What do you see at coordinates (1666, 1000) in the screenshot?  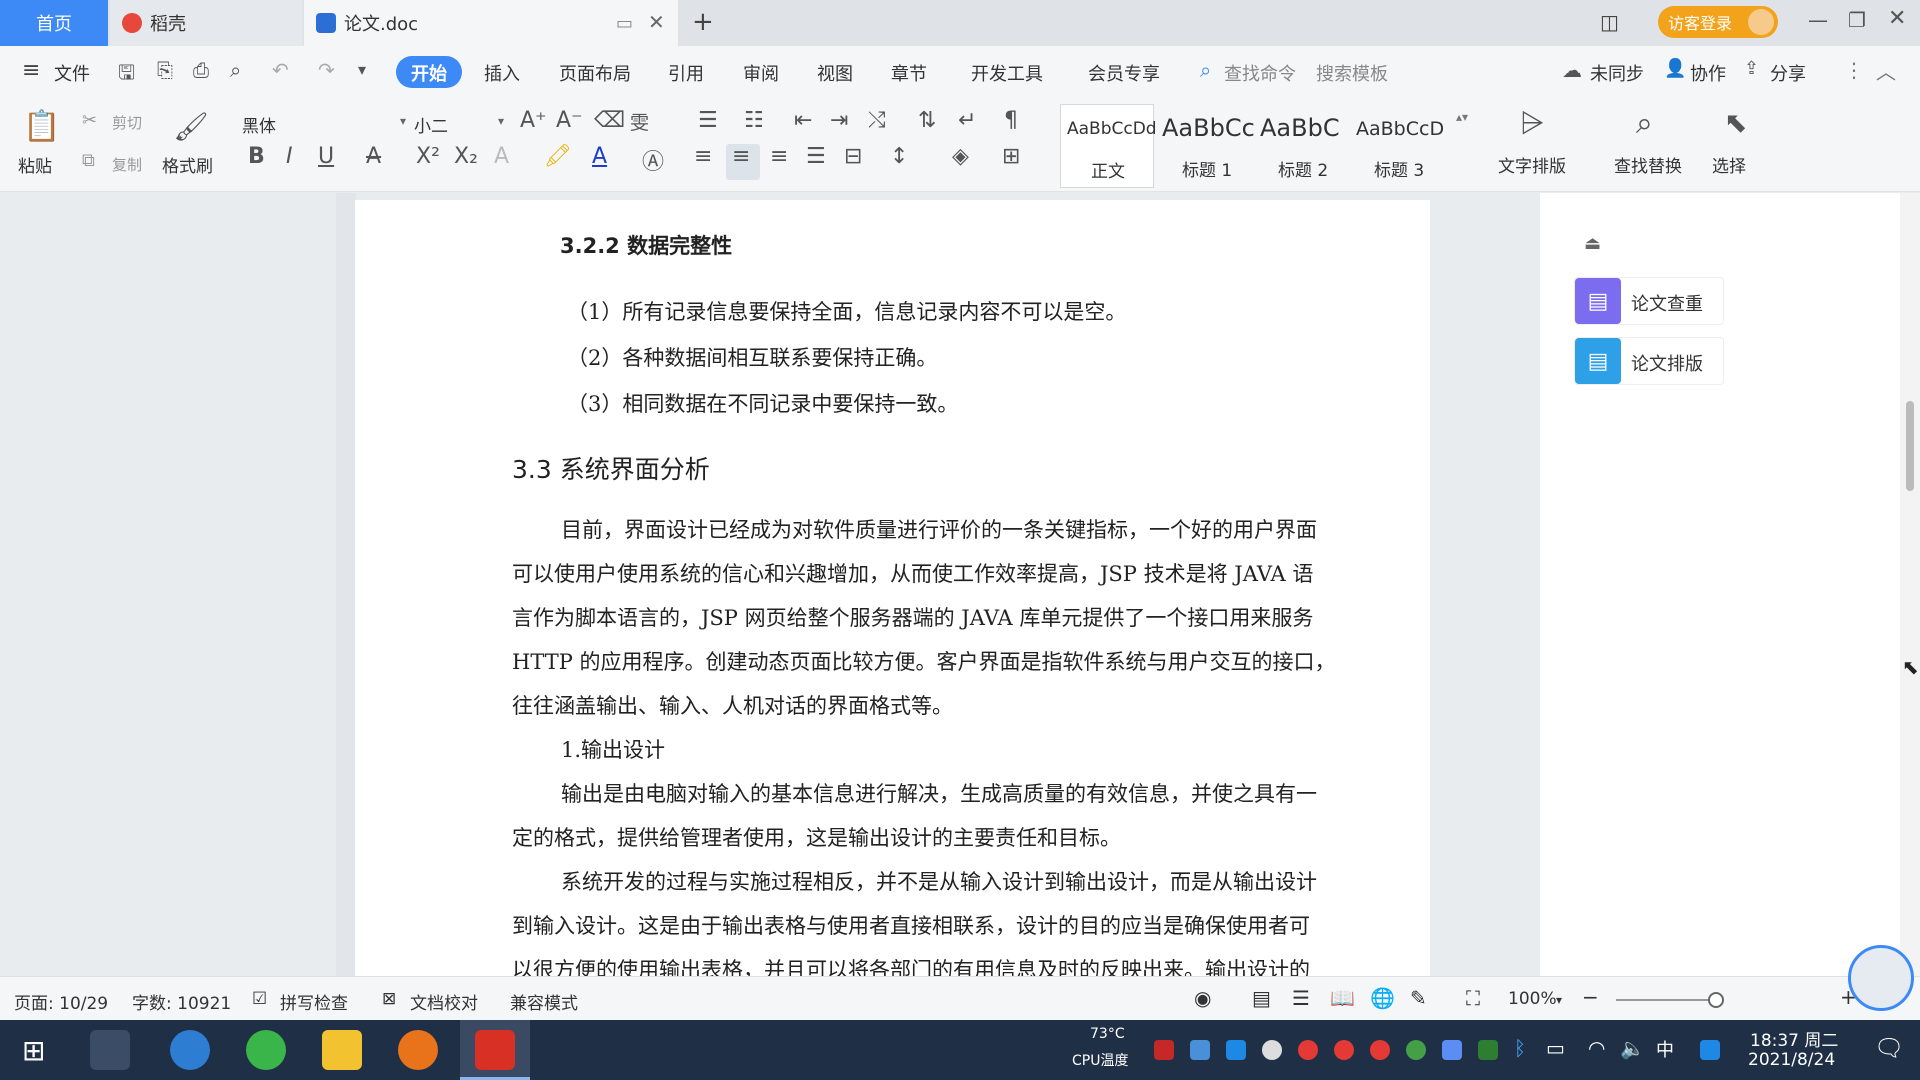 I see `zoom-slider-track` at bounding box center [1666, 1000].